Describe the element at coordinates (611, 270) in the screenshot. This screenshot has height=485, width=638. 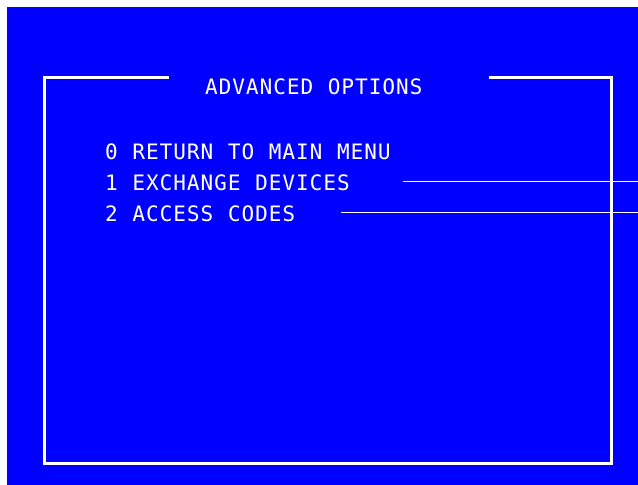
I see `frame-right` at that location.